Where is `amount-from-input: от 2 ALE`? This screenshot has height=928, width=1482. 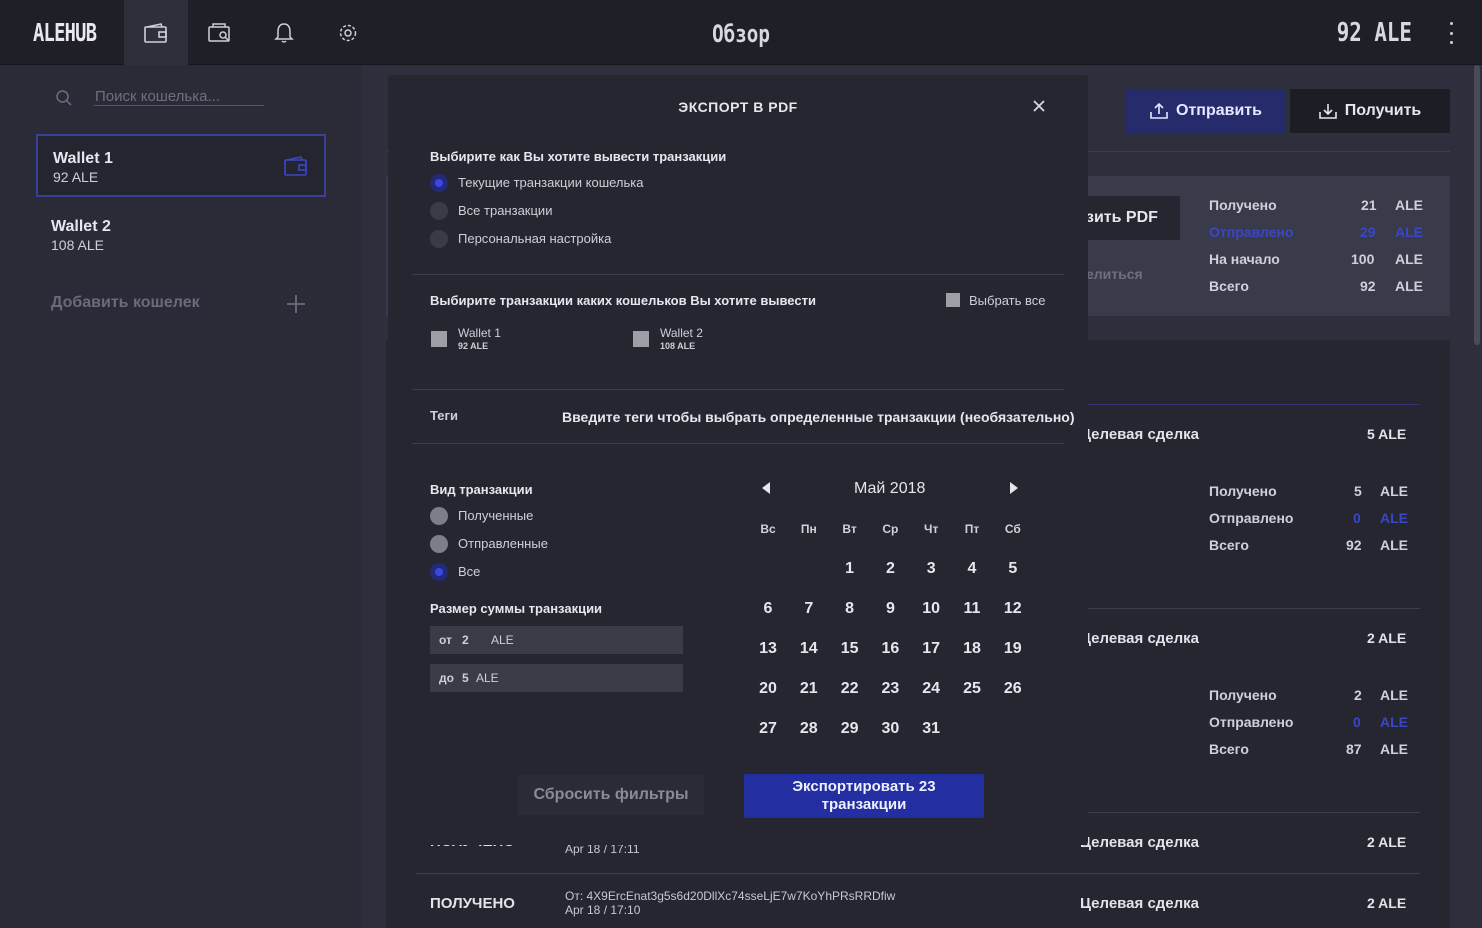
amount-from-input: от 2 ALE is located at coordinates (556, 640).